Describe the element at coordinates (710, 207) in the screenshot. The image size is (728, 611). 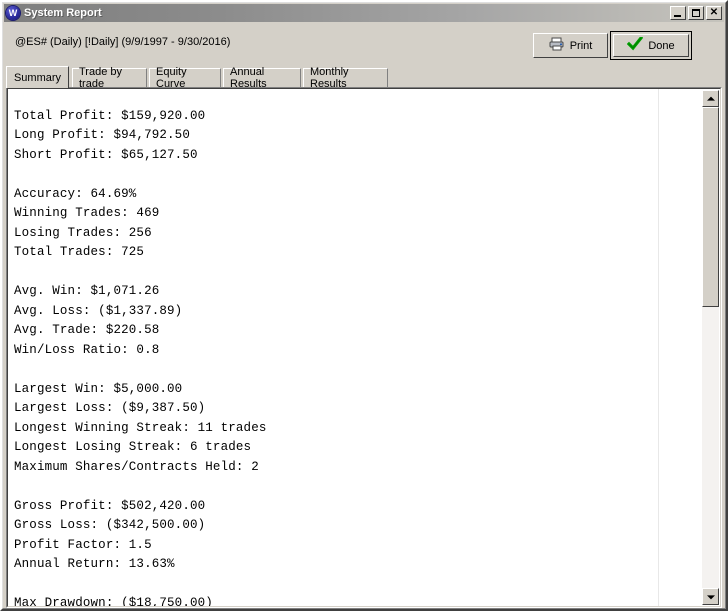
I see `scrollbar-thumb` at that location.